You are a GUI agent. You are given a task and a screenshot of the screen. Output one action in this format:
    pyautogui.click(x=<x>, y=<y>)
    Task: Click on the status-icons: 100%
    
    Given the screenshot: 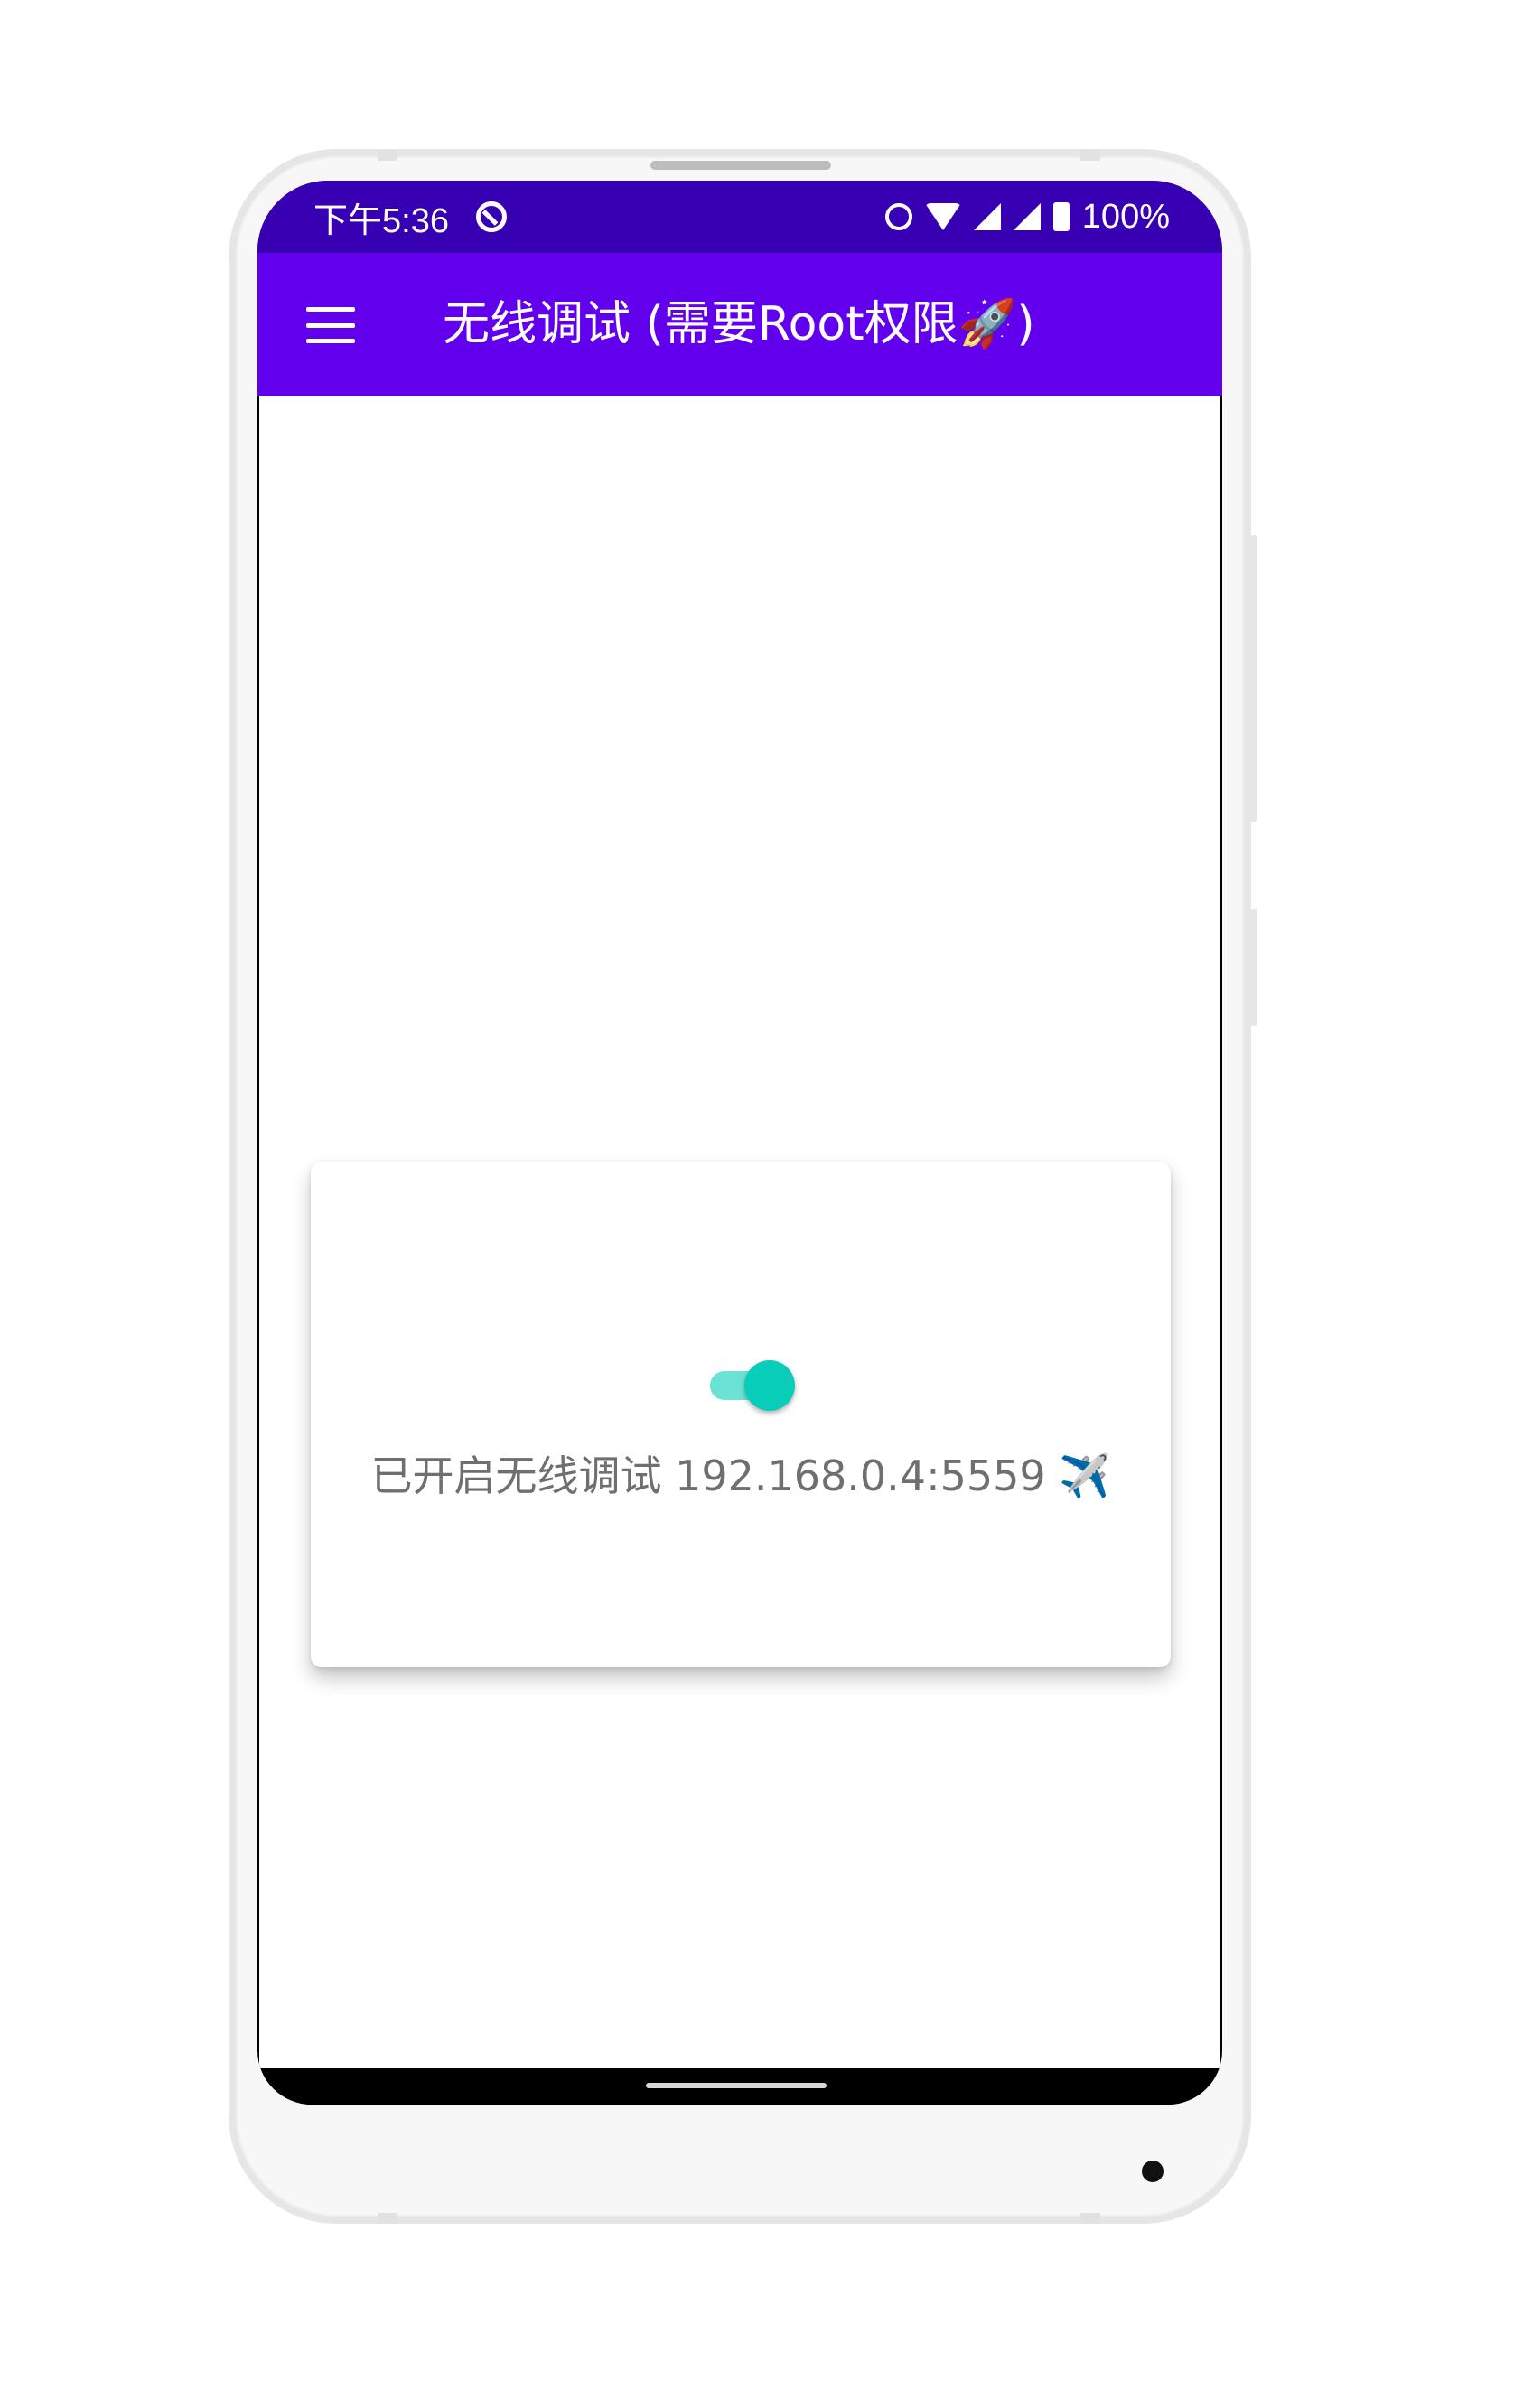 What is the action you would take?
    pyautogui.click(x=1027, y=217)
    